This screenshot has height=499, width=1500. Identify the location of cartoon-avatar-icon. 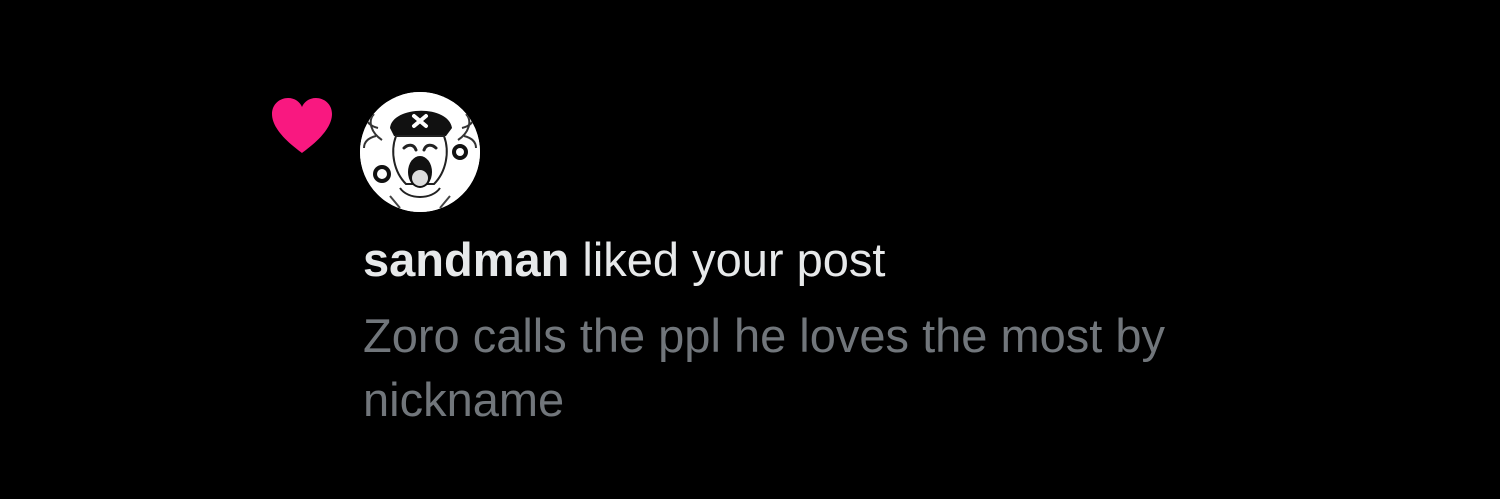
(420, 152).